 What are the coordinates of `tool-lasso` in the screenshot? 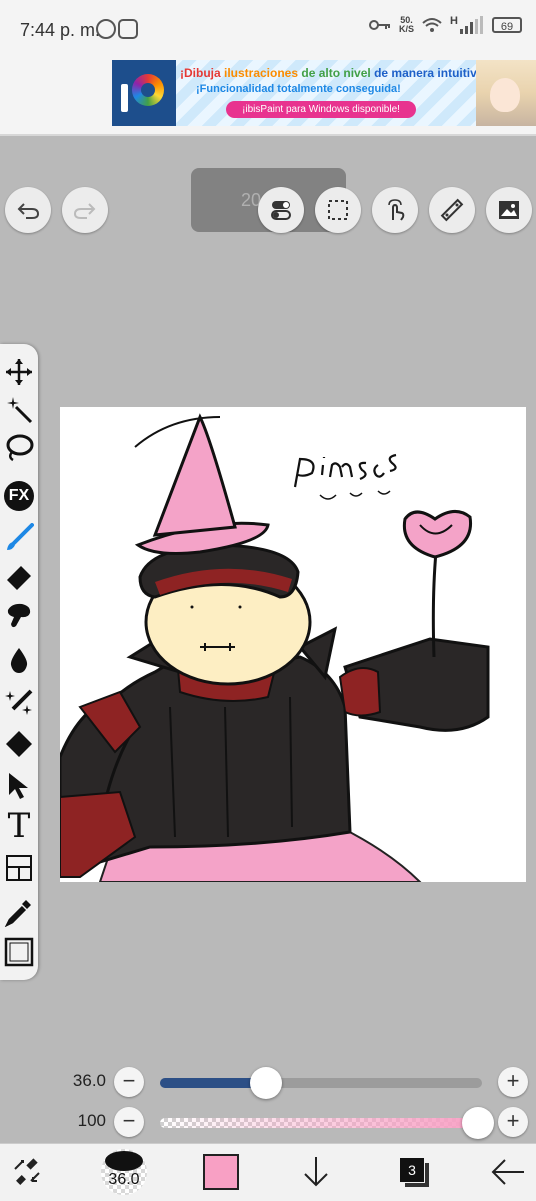 It's located at (19, 448).